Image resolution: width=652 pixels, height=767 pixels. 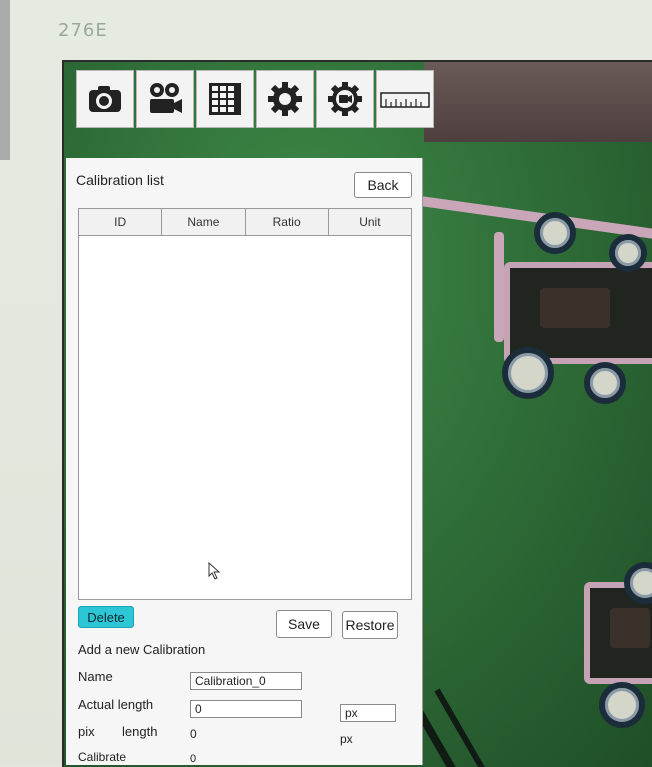 What do you see at coordinates (83, 30) in the screenshot?
I see `monitor-model-label: 276E` at bounding box center [83, 30].